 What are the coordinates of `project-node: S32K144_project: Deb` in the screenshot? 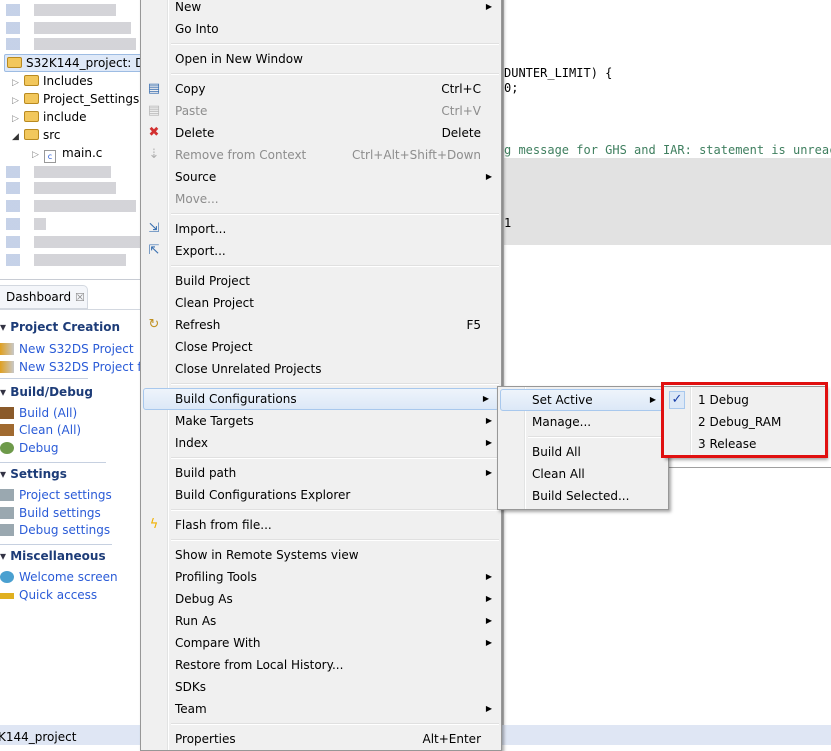 It's located at (72, 63).